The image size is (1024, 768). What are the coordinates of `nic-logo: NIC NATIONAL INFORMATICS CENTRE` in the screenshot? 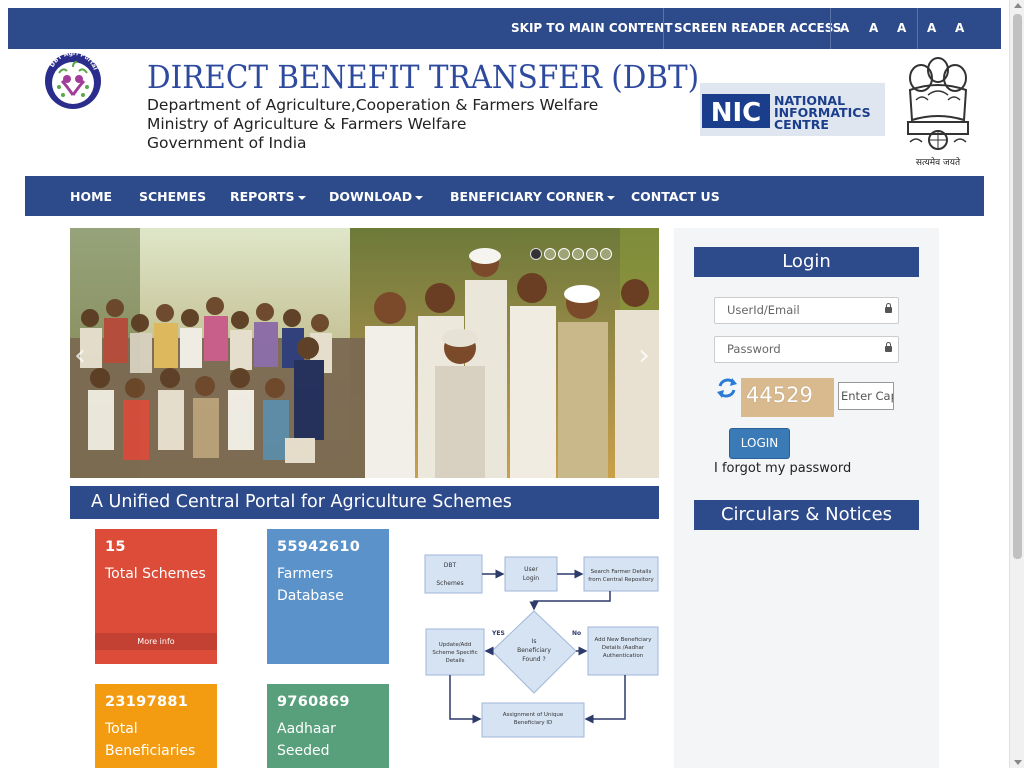 It's located at (792, 109).